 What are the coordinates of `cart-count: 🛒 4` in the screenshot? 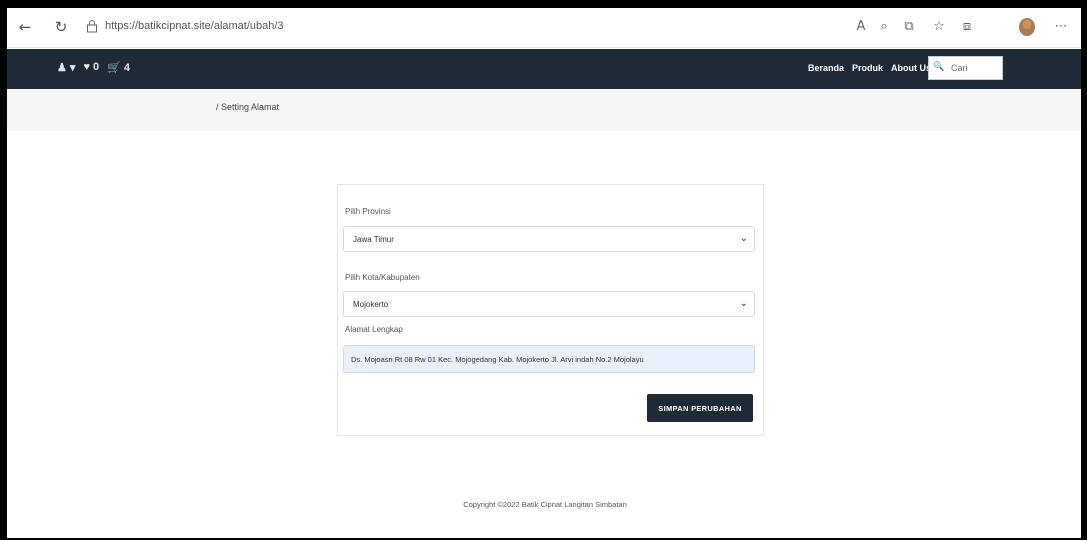 It's located at (118, 67).